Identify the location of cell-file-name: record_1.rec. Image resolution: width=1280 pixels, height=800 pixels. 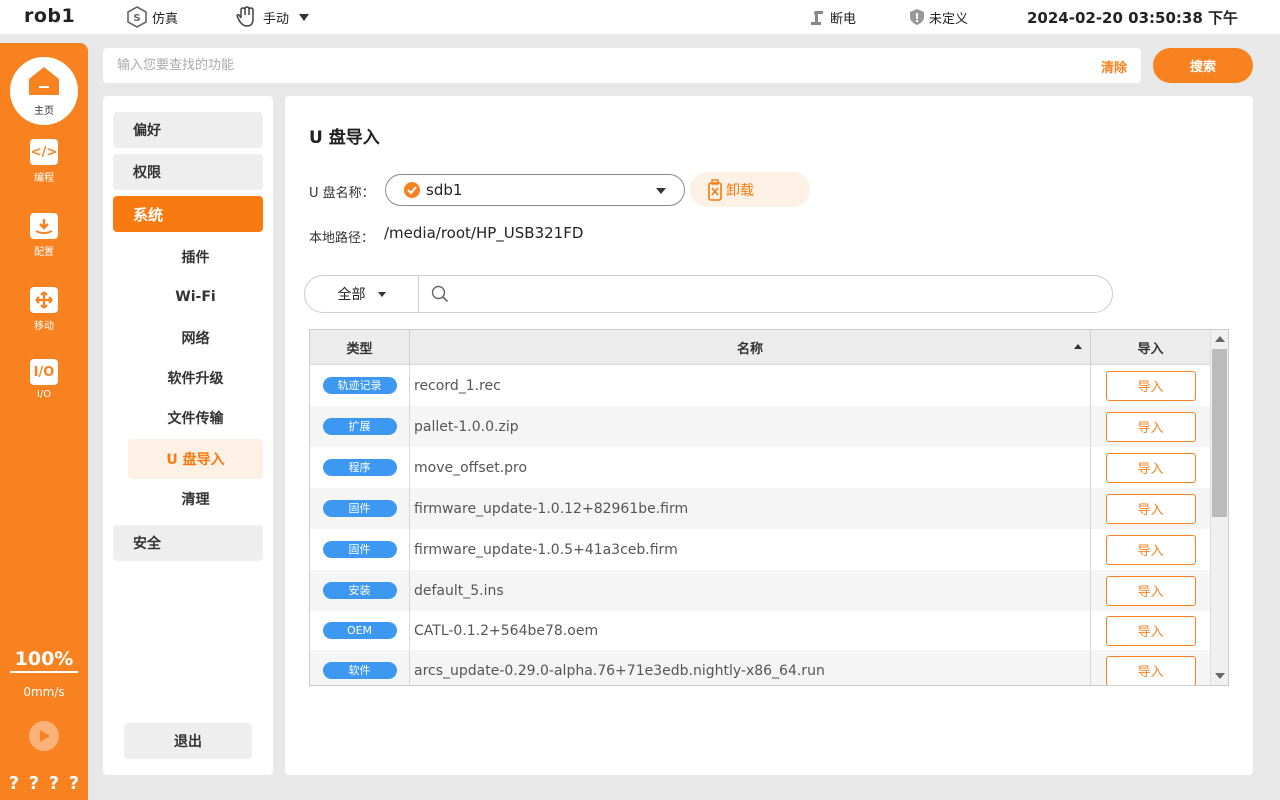
(751, 385).